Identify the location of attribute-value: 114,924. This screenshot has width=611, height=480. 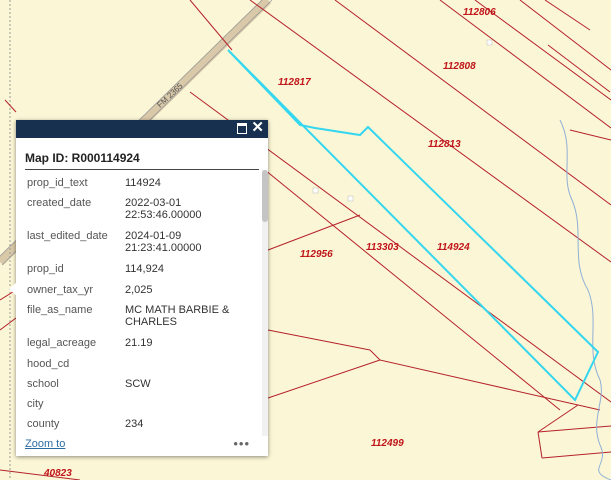
(144, 269).